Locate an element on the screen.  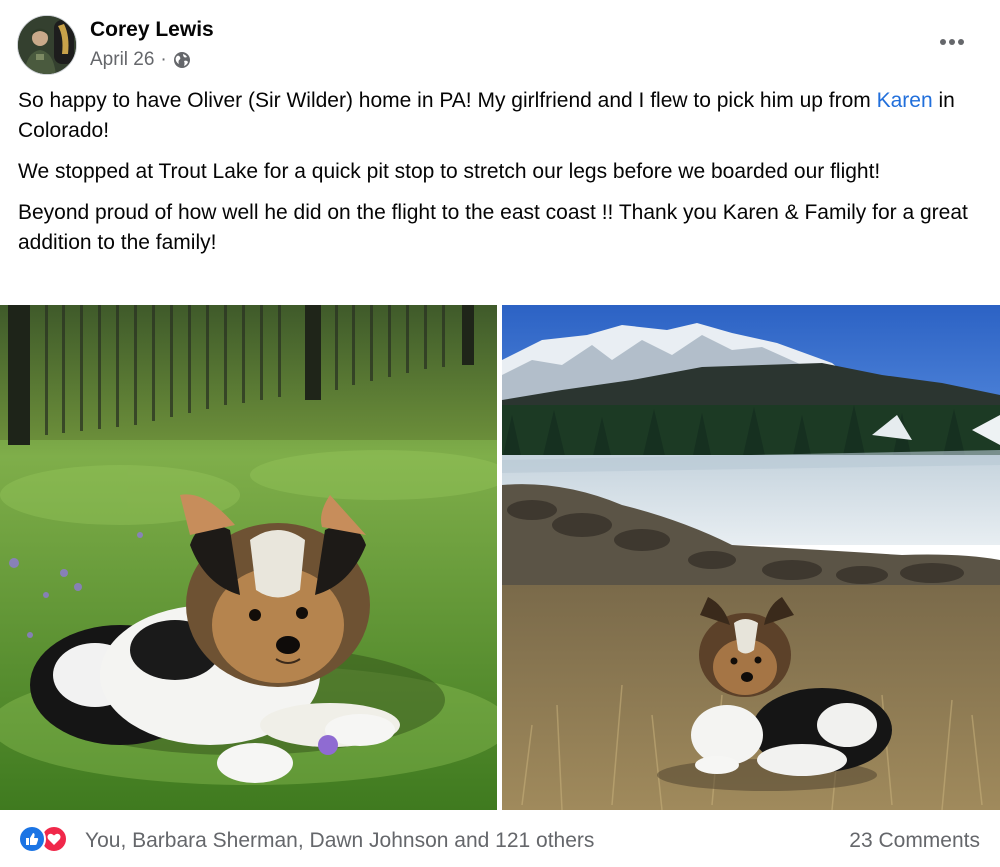
author-name: Corey Lewis is located at coordinates (152, 30).